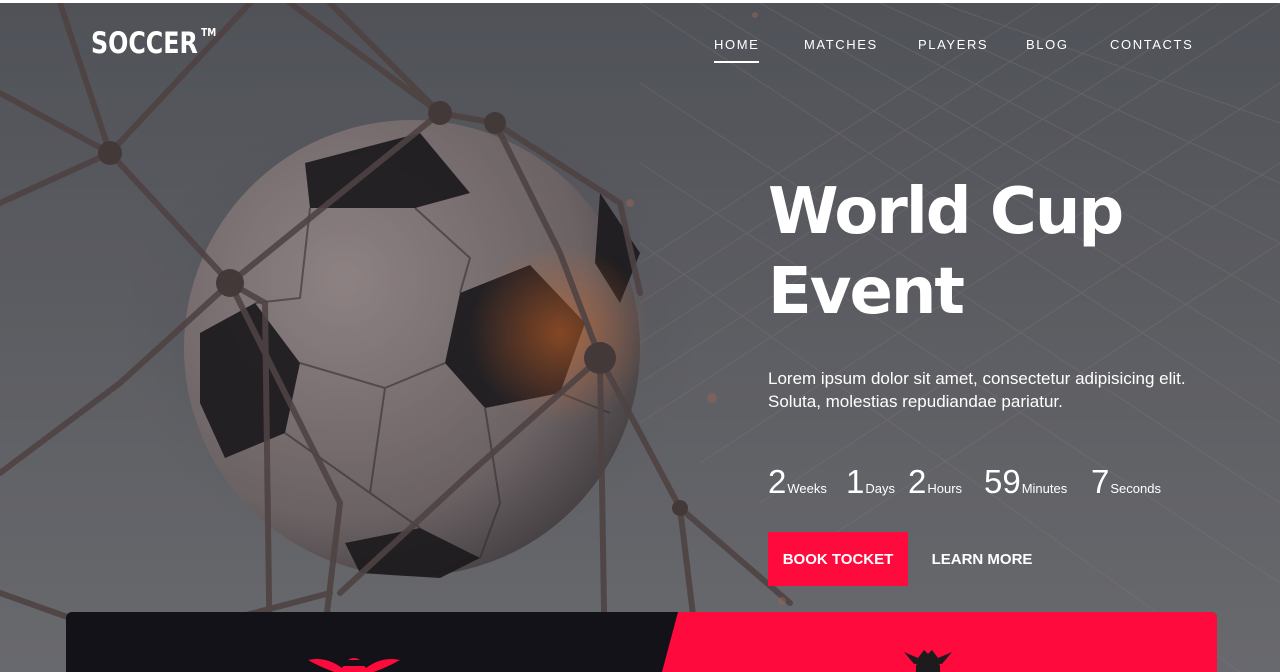 This screenshot has height=672, width=1280. What do you see at coordinates (777, 481) in the screenshot?
I see `countdown-weeks-value: 2` at bounding box center [777, 481].